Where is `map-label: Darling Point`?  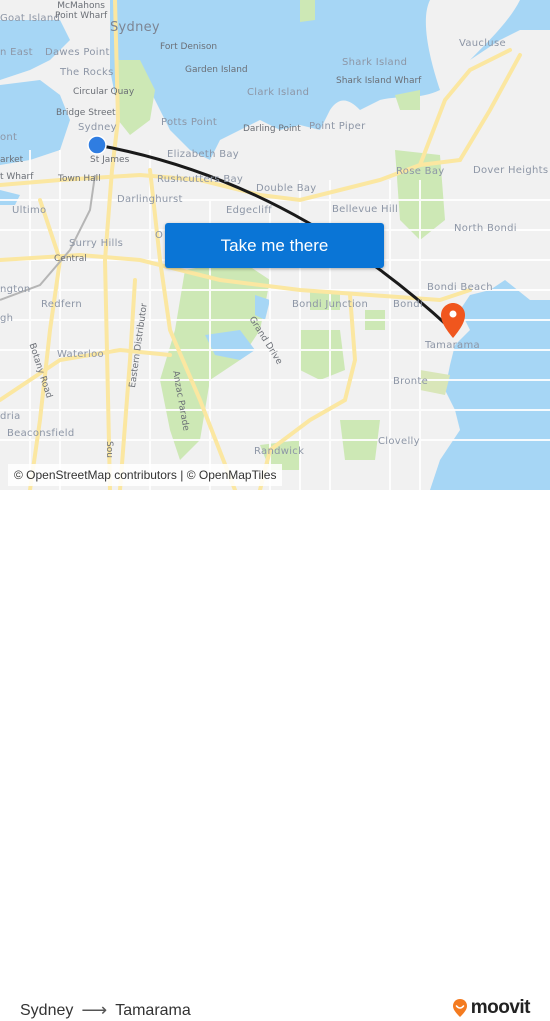
map-label: Darling Point is located at coordinates (272, 129).